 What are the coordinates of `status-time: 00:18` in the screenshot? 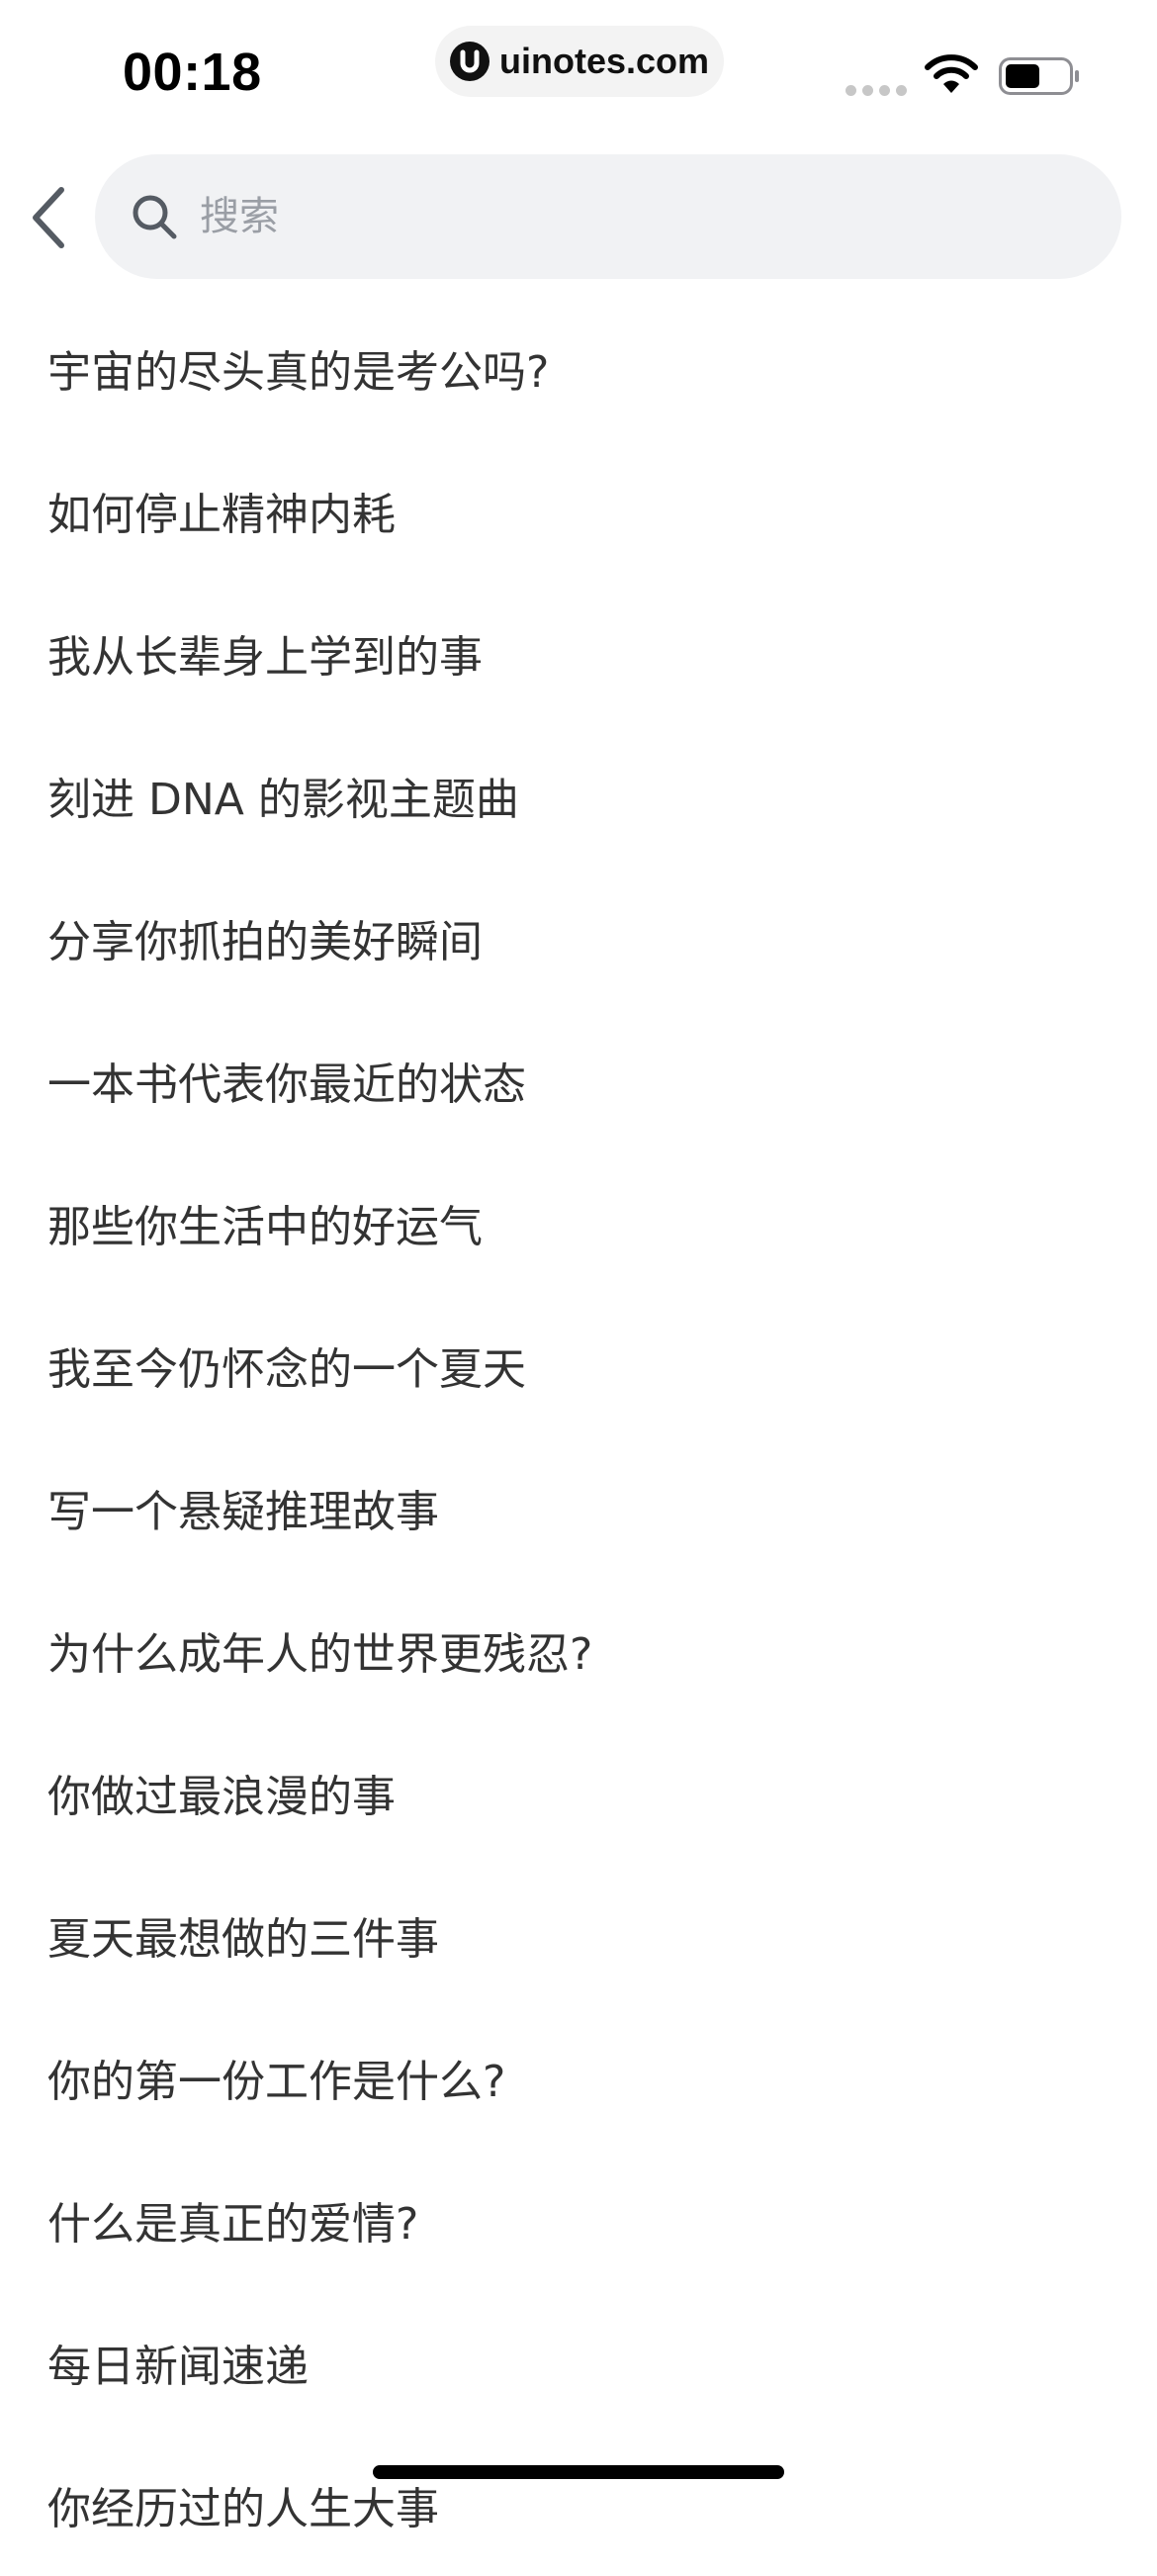 It's located at (193, 72).